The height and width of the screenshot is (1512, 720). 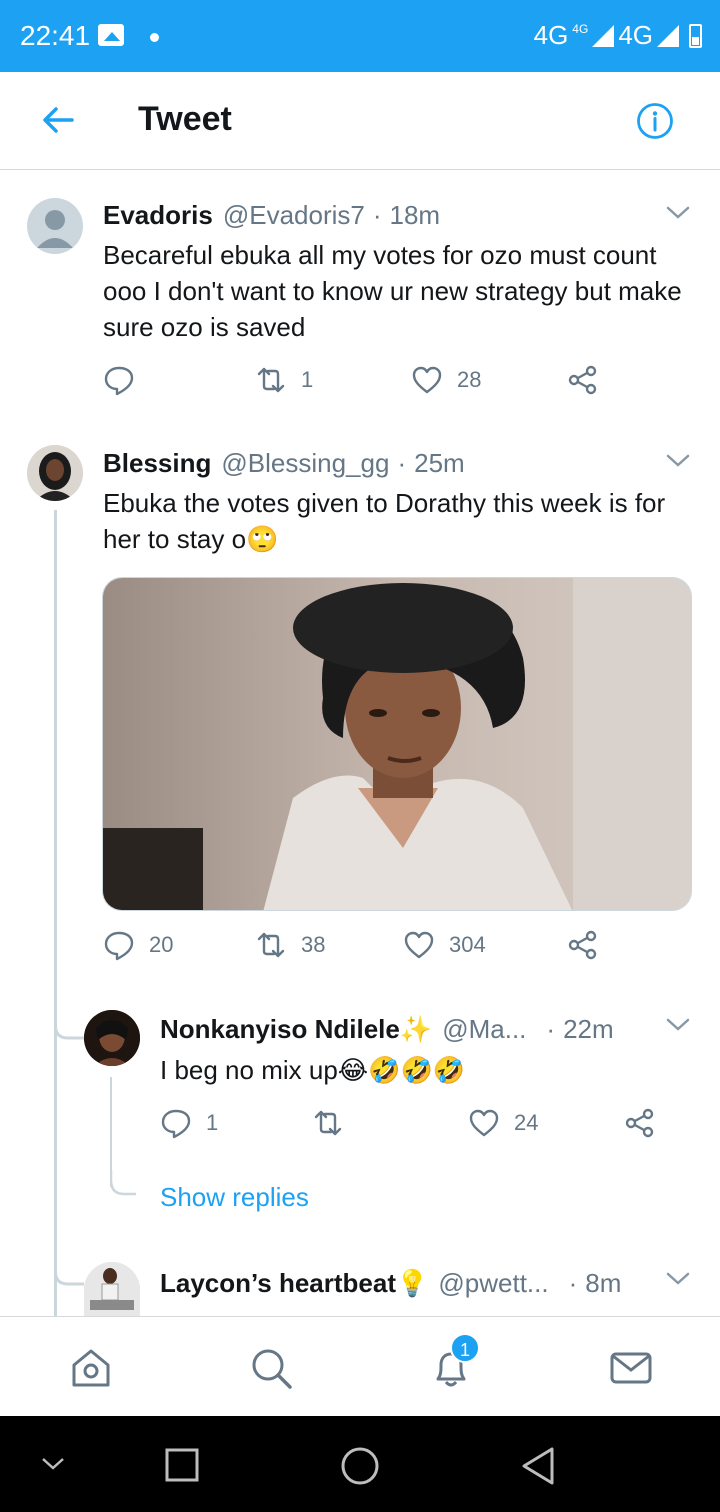 What do you see at coordinates (360, 1366) in the screenshot?
I see `bottom-navigation: 1` at bounding box center [360, 1366].